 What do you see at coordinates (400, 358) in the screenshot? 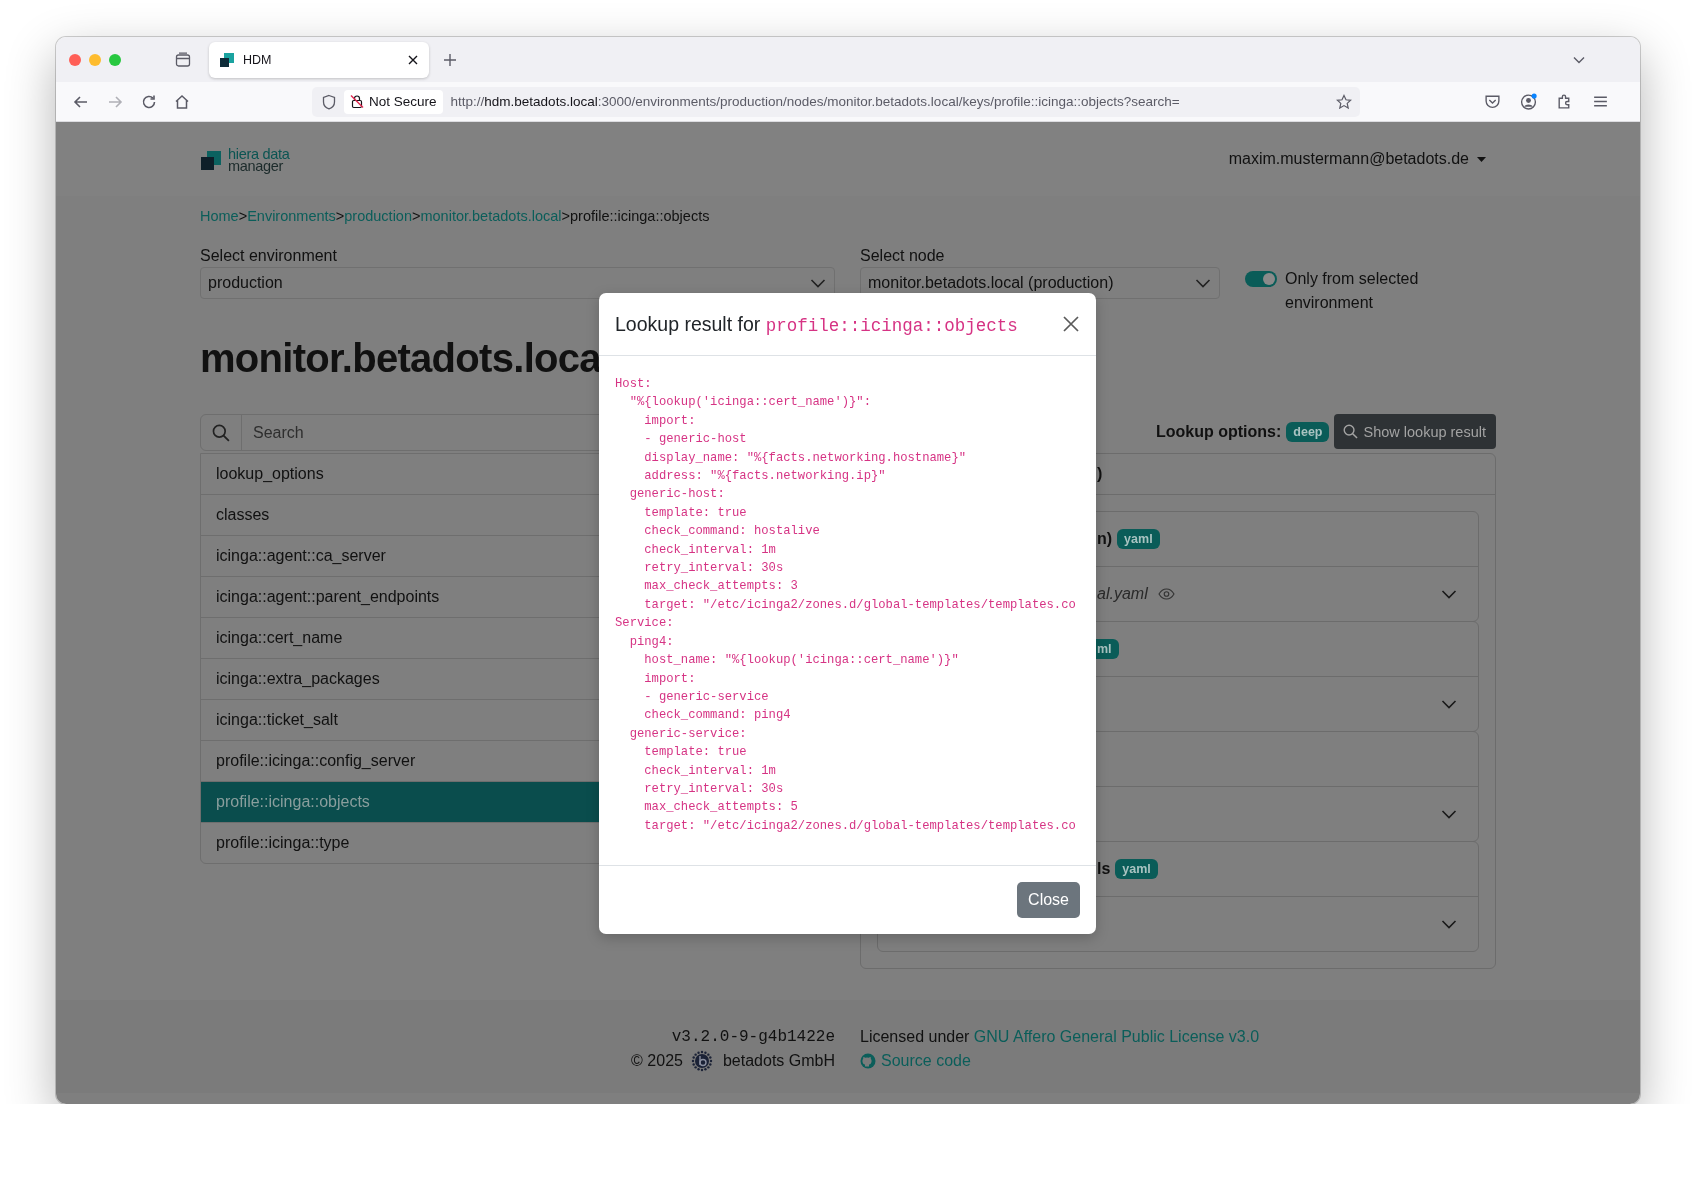
I see `page-title: monitor.betadots.loca` at bounding box center [400, 358].